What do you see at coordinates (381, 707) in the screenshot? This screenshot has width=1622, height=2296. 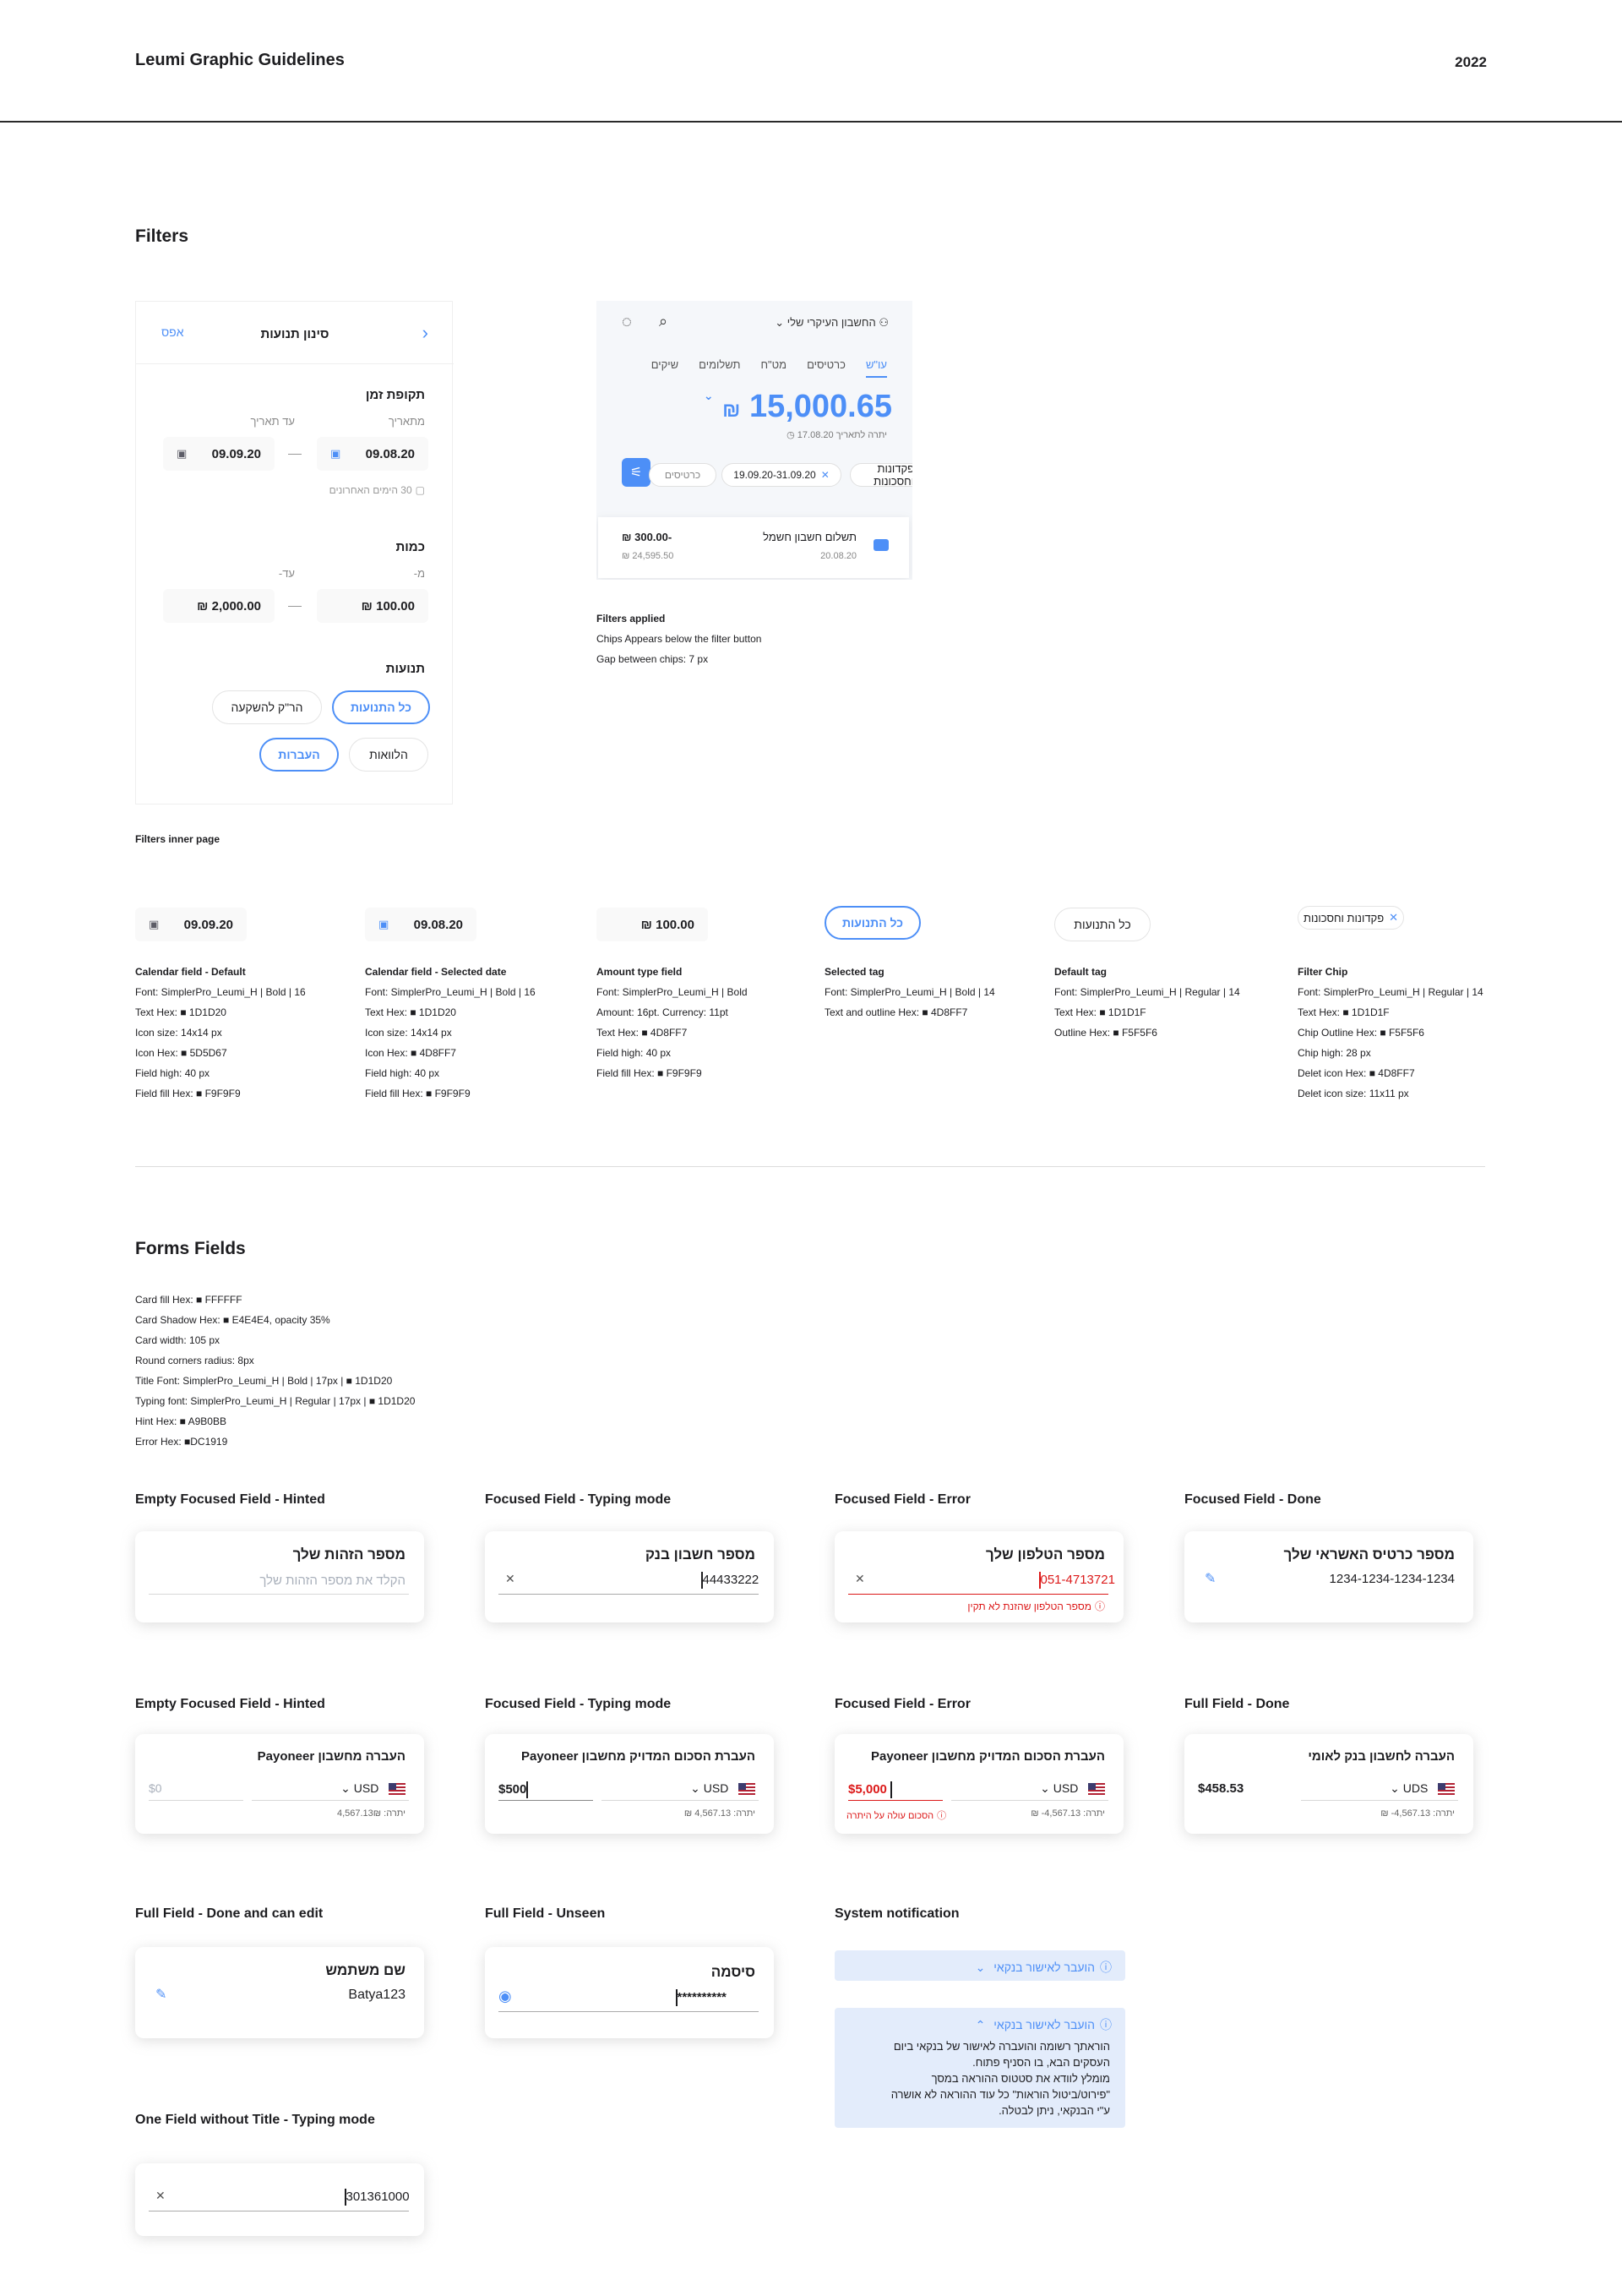 I see `tag-all-transactions: כל התנועות` at bounding box center [381, 707].